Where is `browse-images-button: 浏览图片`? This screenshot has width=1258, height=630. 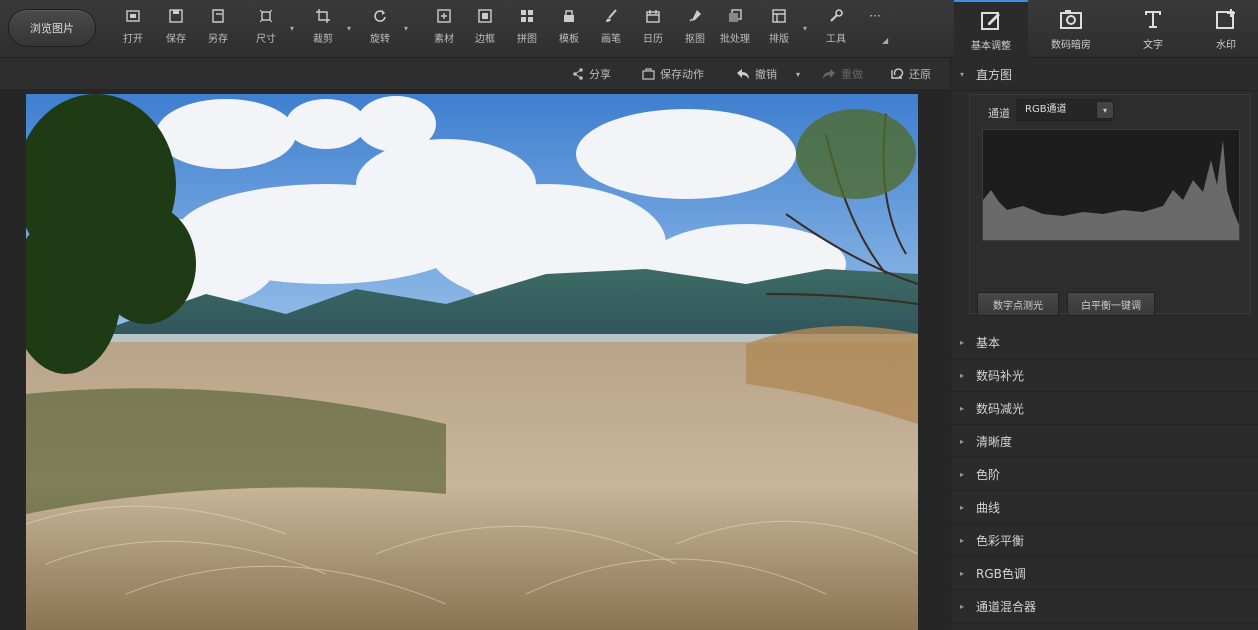 browse-images-button: 浏览图片 is located at coordinates (52, 28).